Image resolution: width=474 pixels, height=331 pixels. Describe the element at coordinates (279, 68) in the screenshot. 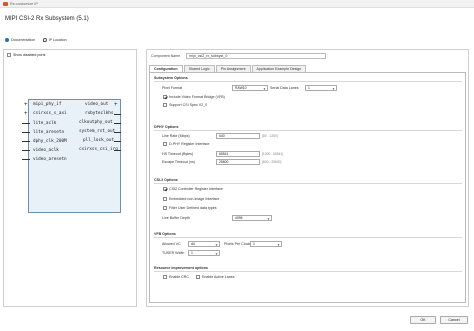

I see `tab-application-example-design: Application Example Design` at that location.